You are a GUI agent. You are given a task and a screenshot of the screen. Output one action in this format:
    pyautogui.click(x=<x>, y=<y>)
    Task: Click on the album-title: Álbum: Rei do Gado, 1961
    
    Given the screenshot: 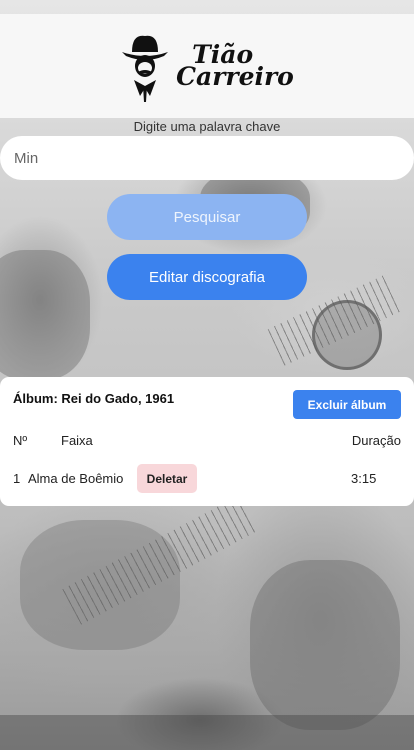 What is the action you would take?
    pyautogui.click(x=94, y=398)
    